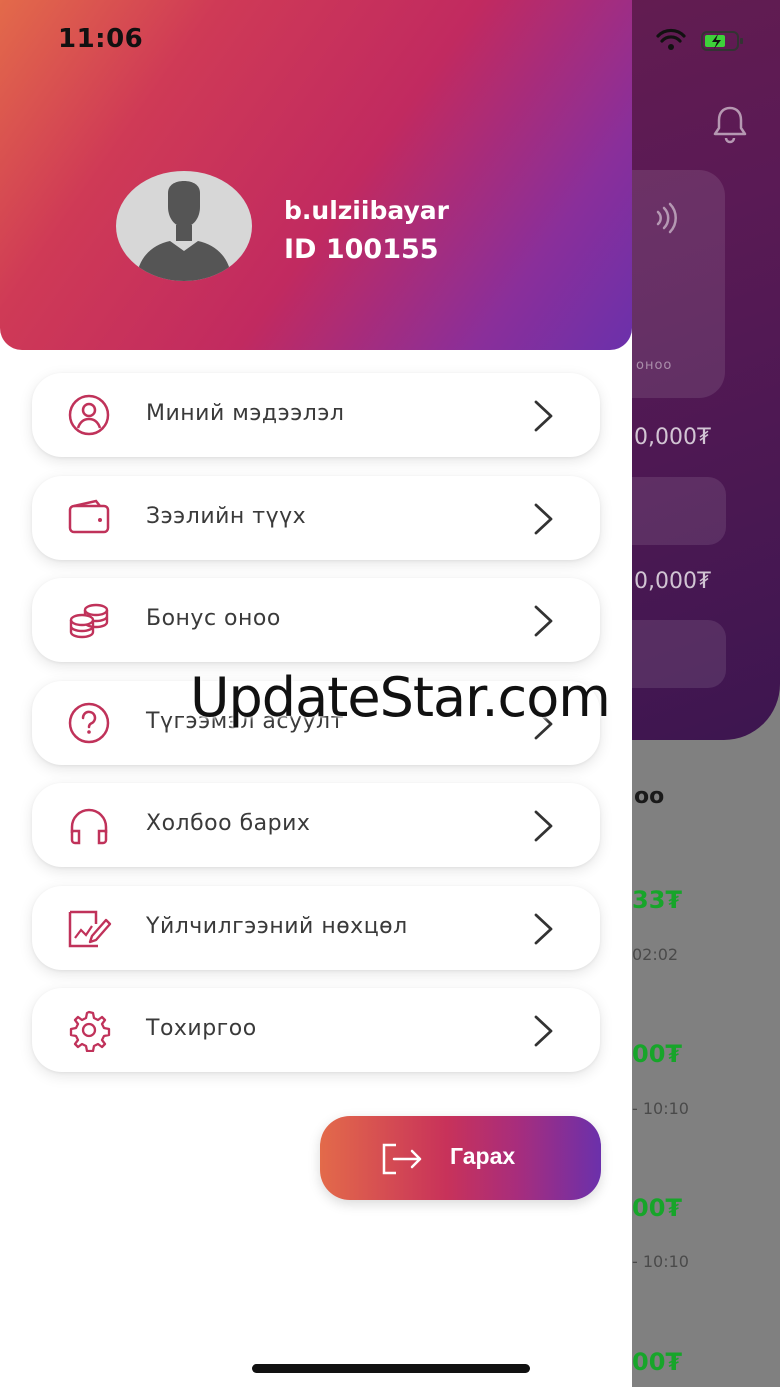  Describe the element at coordinates (245, 413) in the screenshot. I see `menu-item-label: Миний мэдээлэл` at that location.